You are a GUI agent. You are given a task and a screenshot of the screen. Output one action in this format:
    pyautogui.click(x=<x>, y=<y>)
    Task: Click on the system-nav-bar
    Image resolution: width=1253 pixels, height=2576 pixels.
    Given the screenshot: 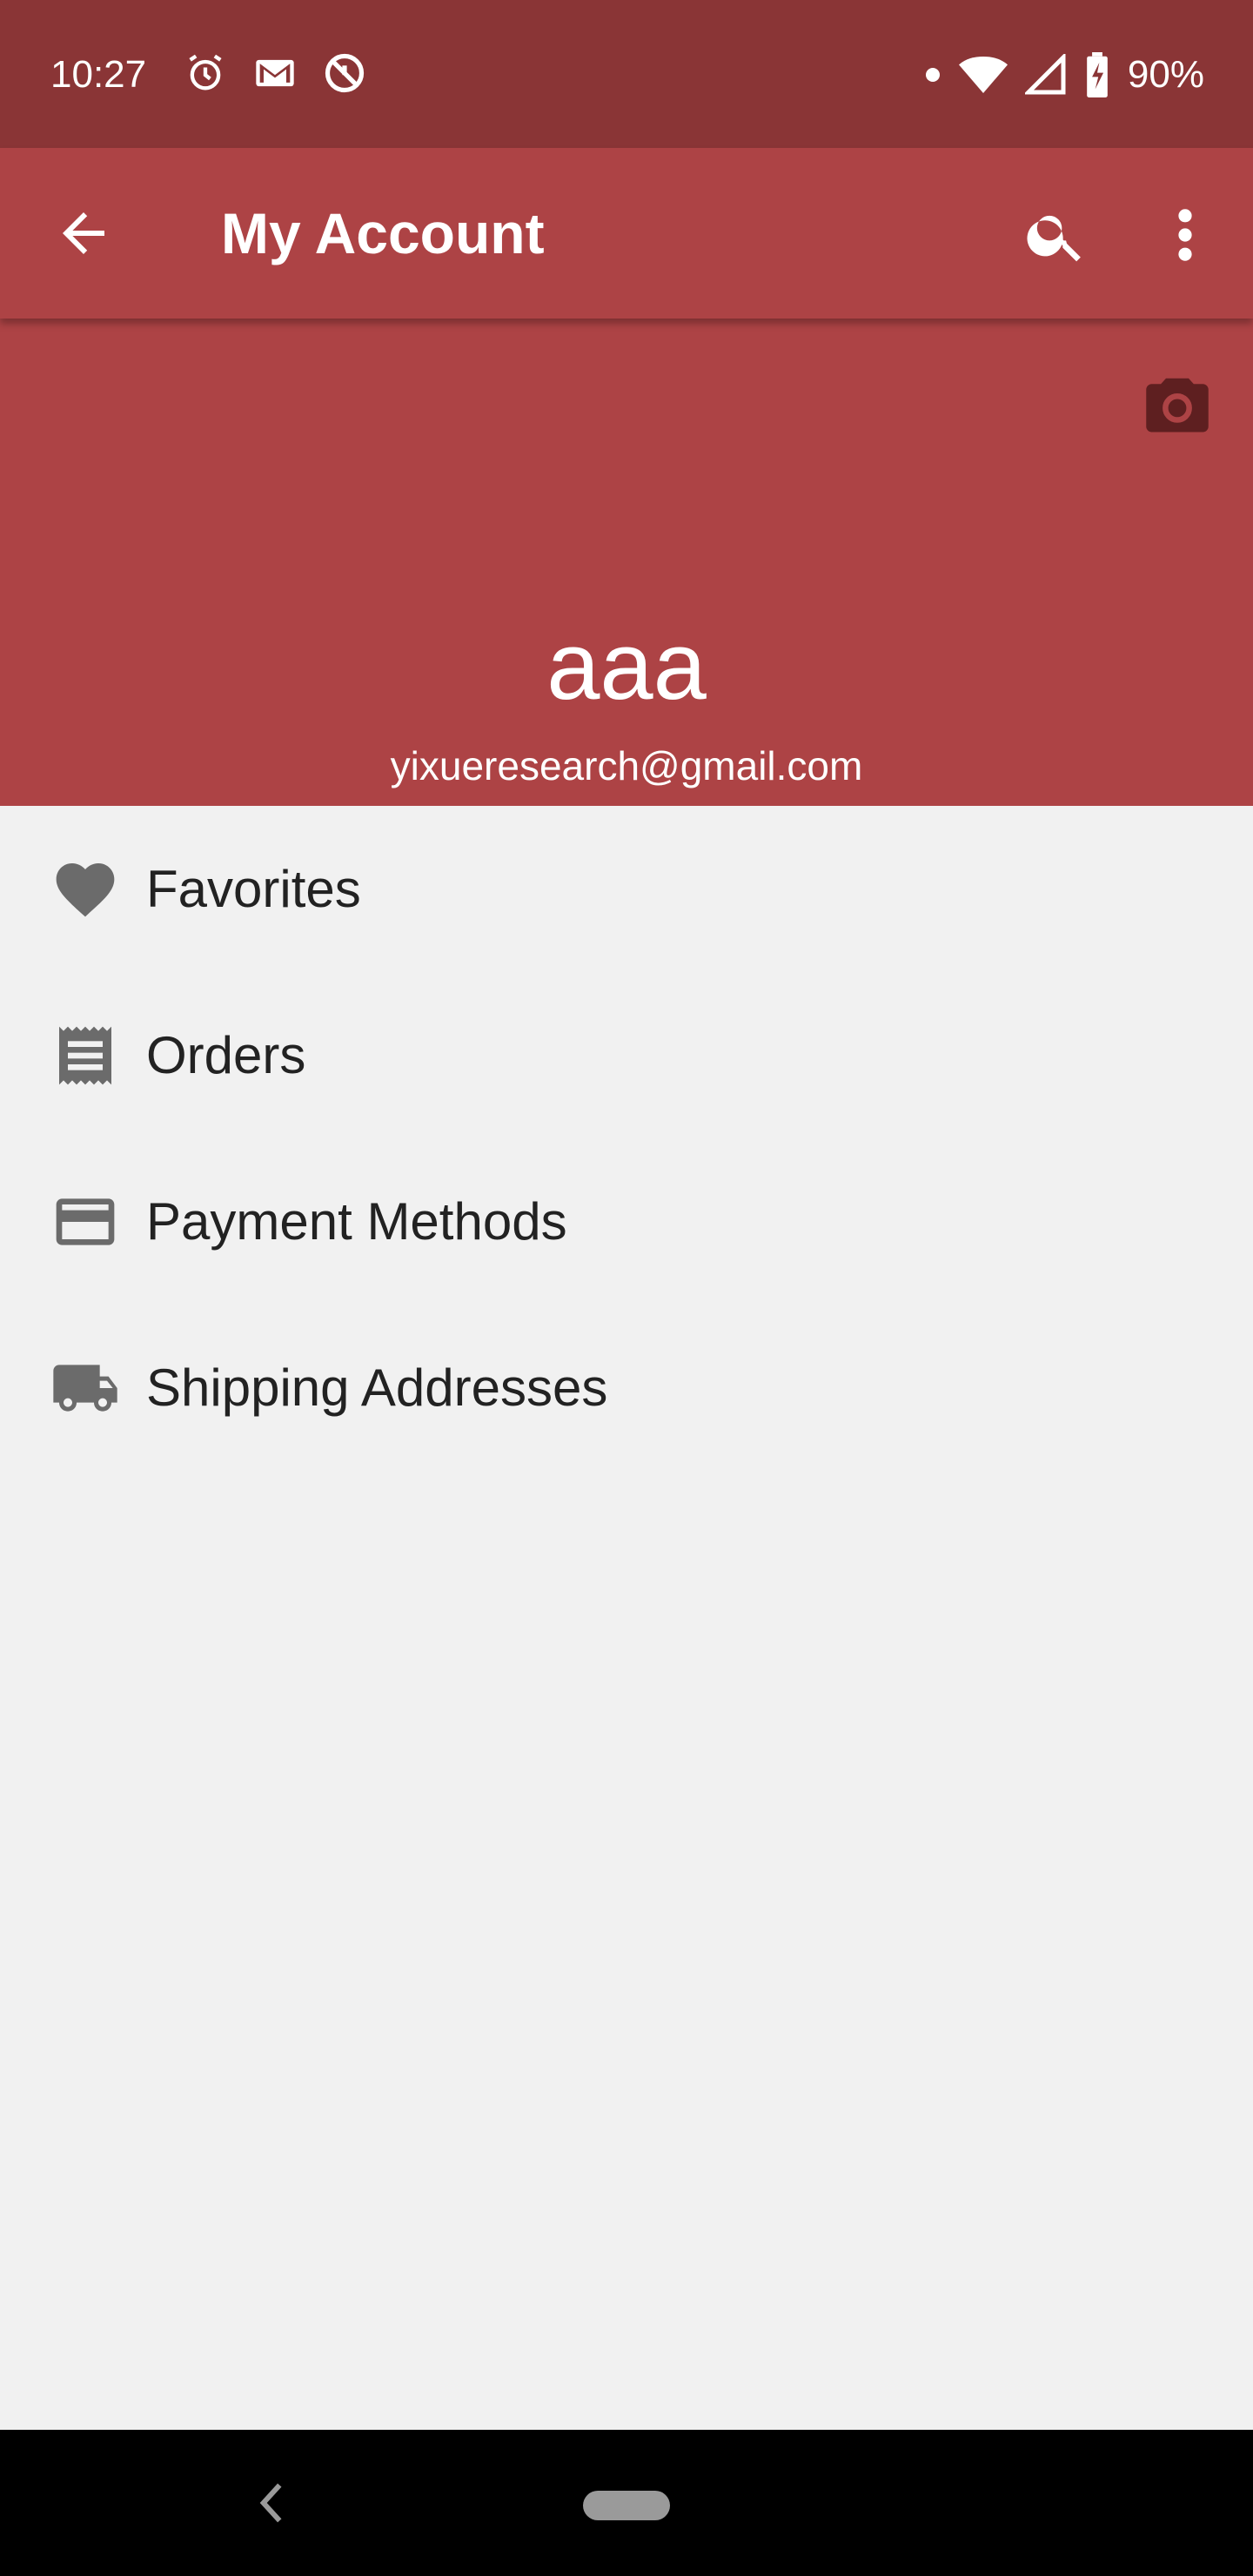 What is the action you would take?
    pyautogui.click(x=626, y=2503)
    